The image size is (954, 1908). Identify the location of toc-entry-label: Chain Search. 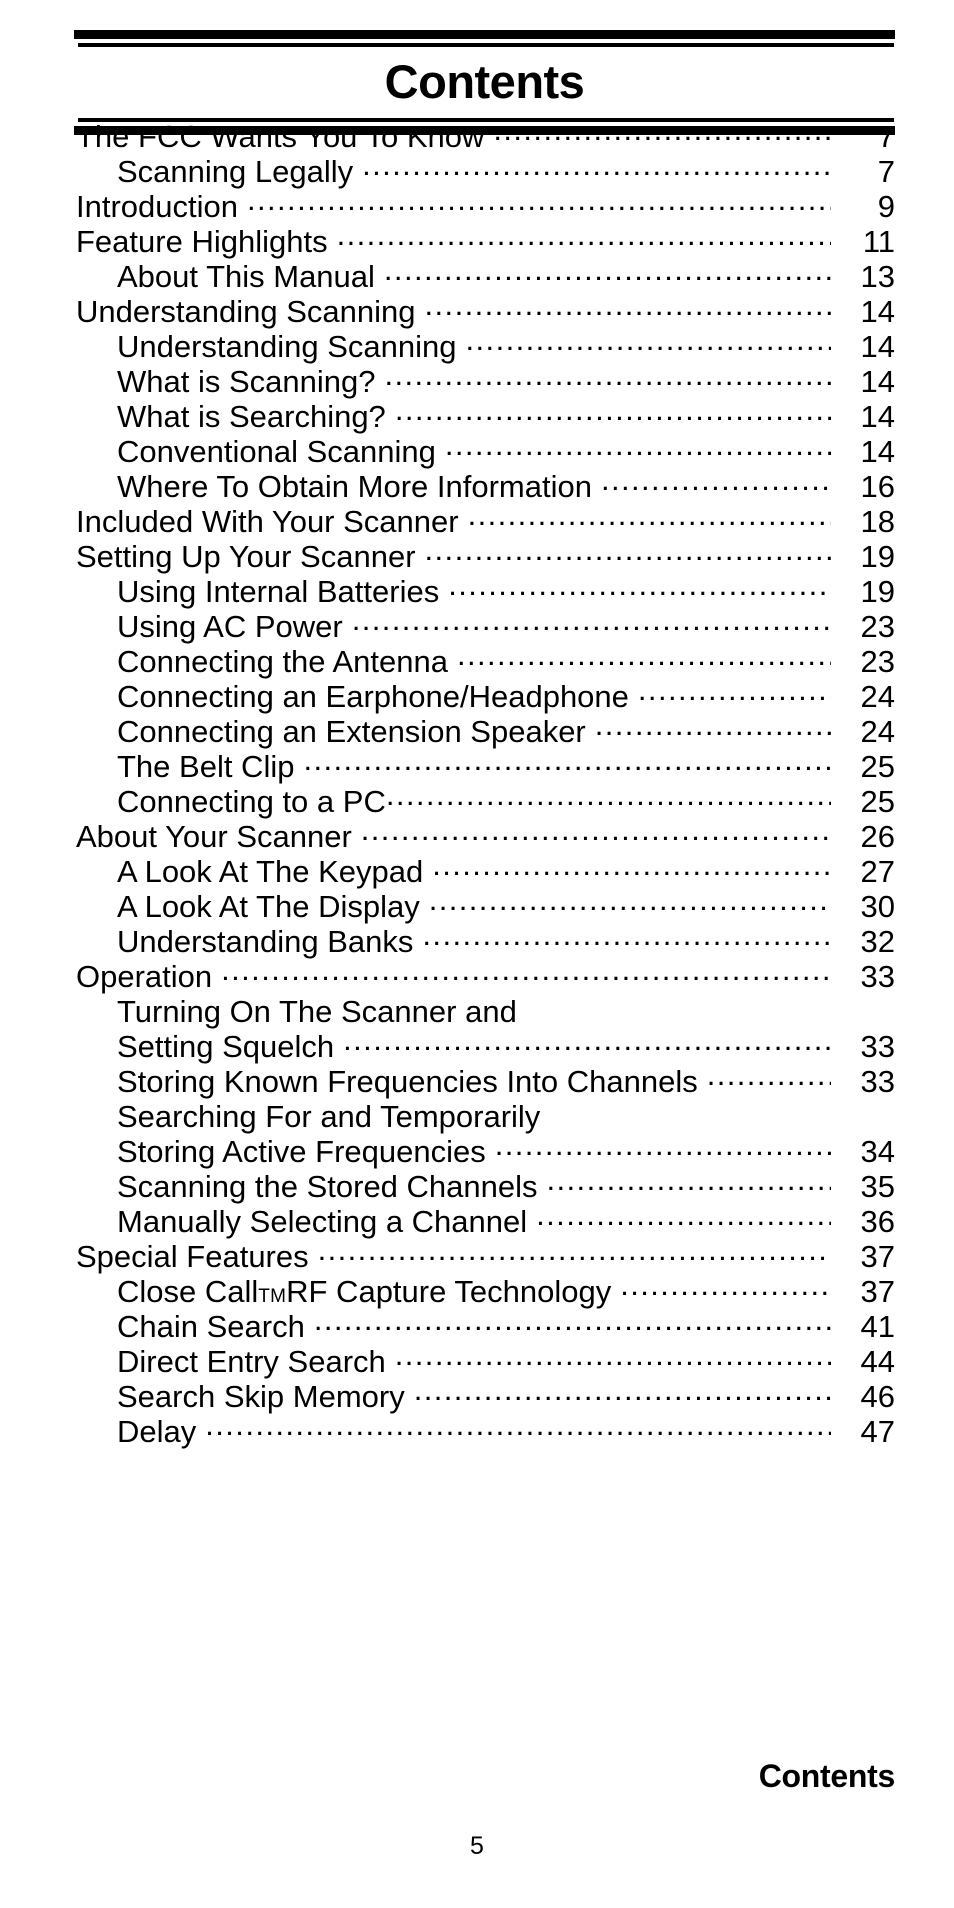
(211, 1326).